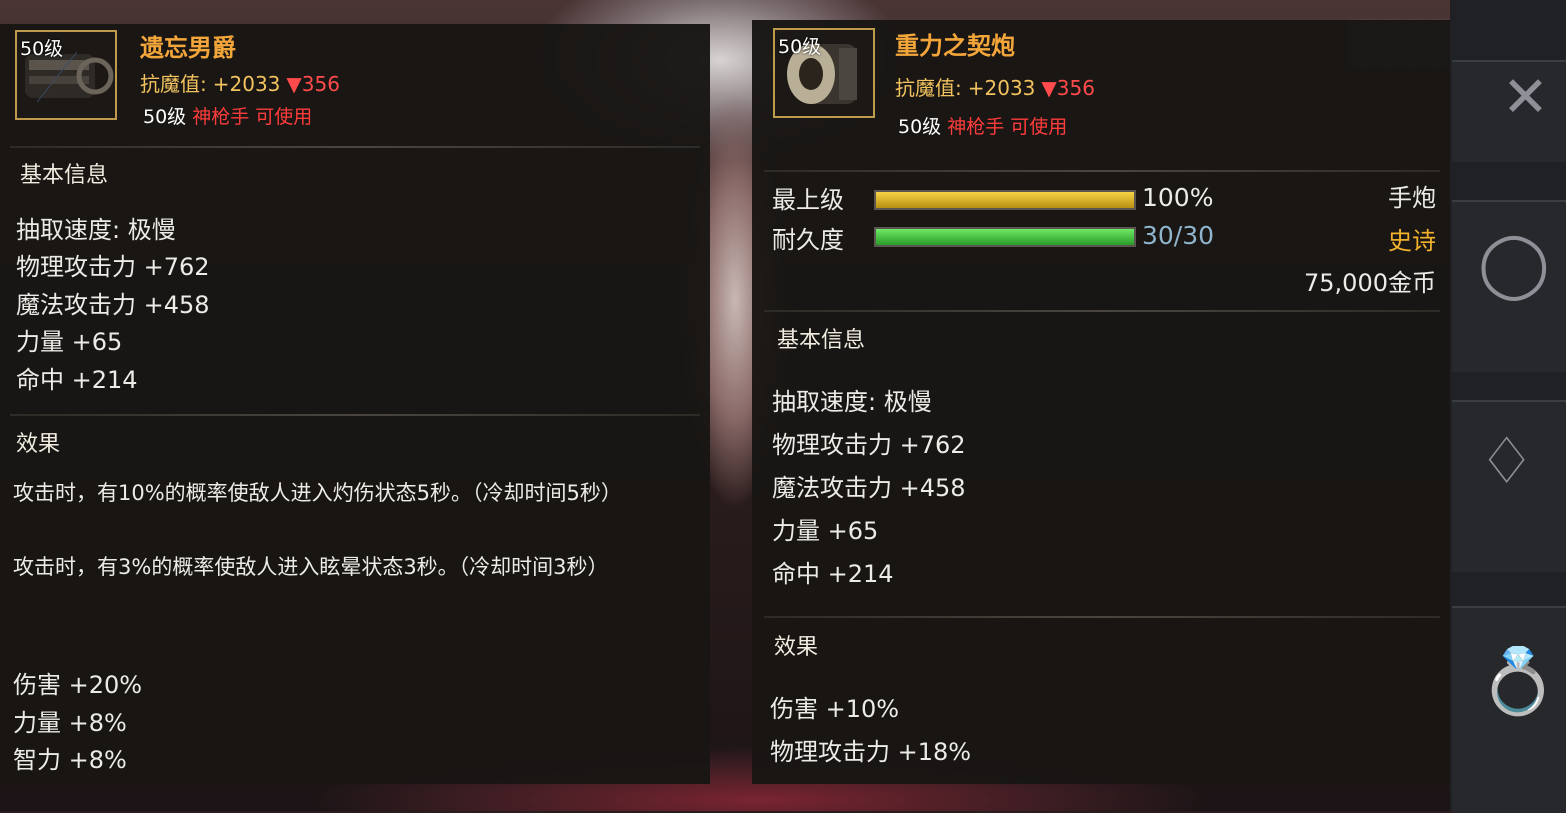  Describe the element at coordinates (1412, 241) in the screenshot. I see `rarity: 史诗` at that location.